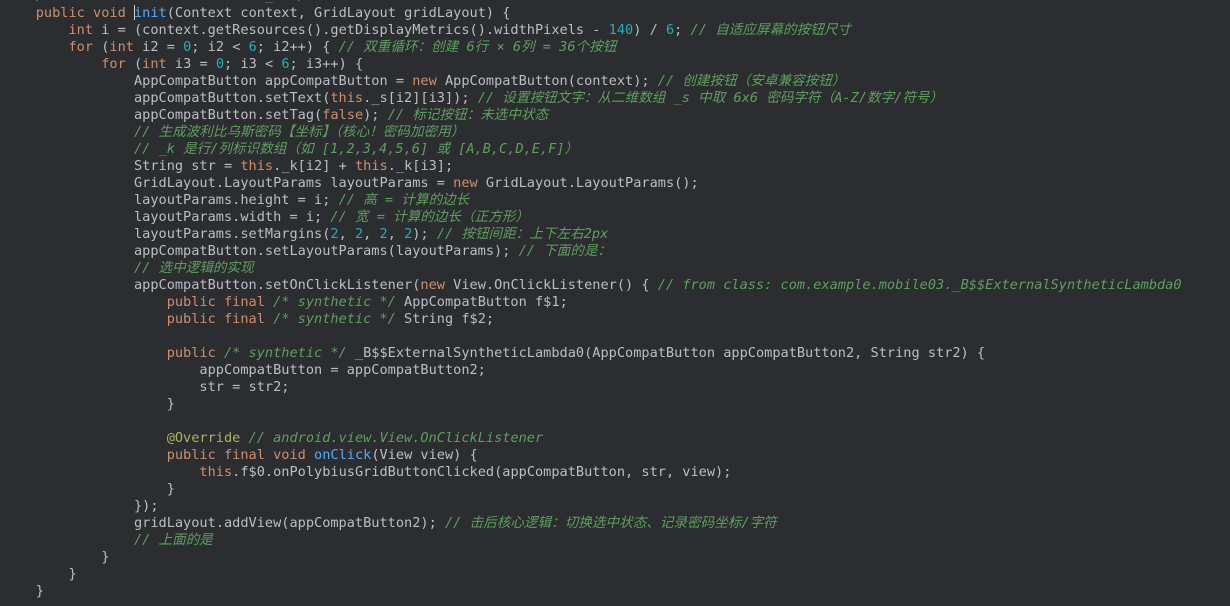  I want to click on this-keyword: this, so click(257, 166).